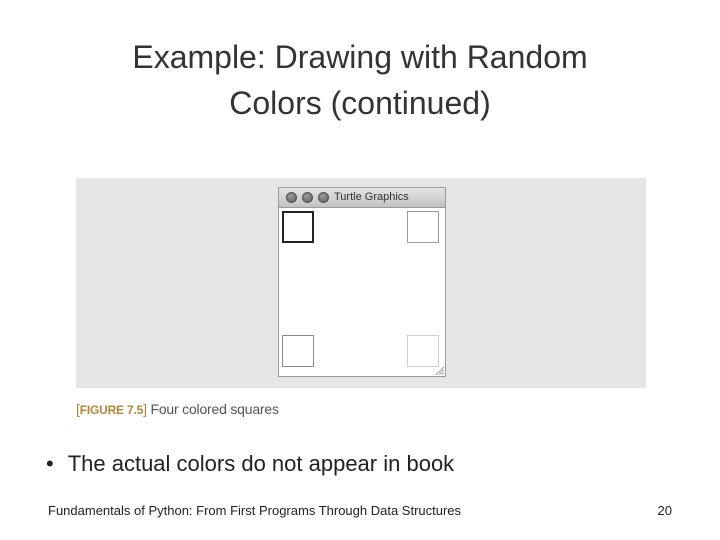  Describe the element at coordinates (371, 197) in the screenshot. I see `window-title: Turtle Graphics` at that location.